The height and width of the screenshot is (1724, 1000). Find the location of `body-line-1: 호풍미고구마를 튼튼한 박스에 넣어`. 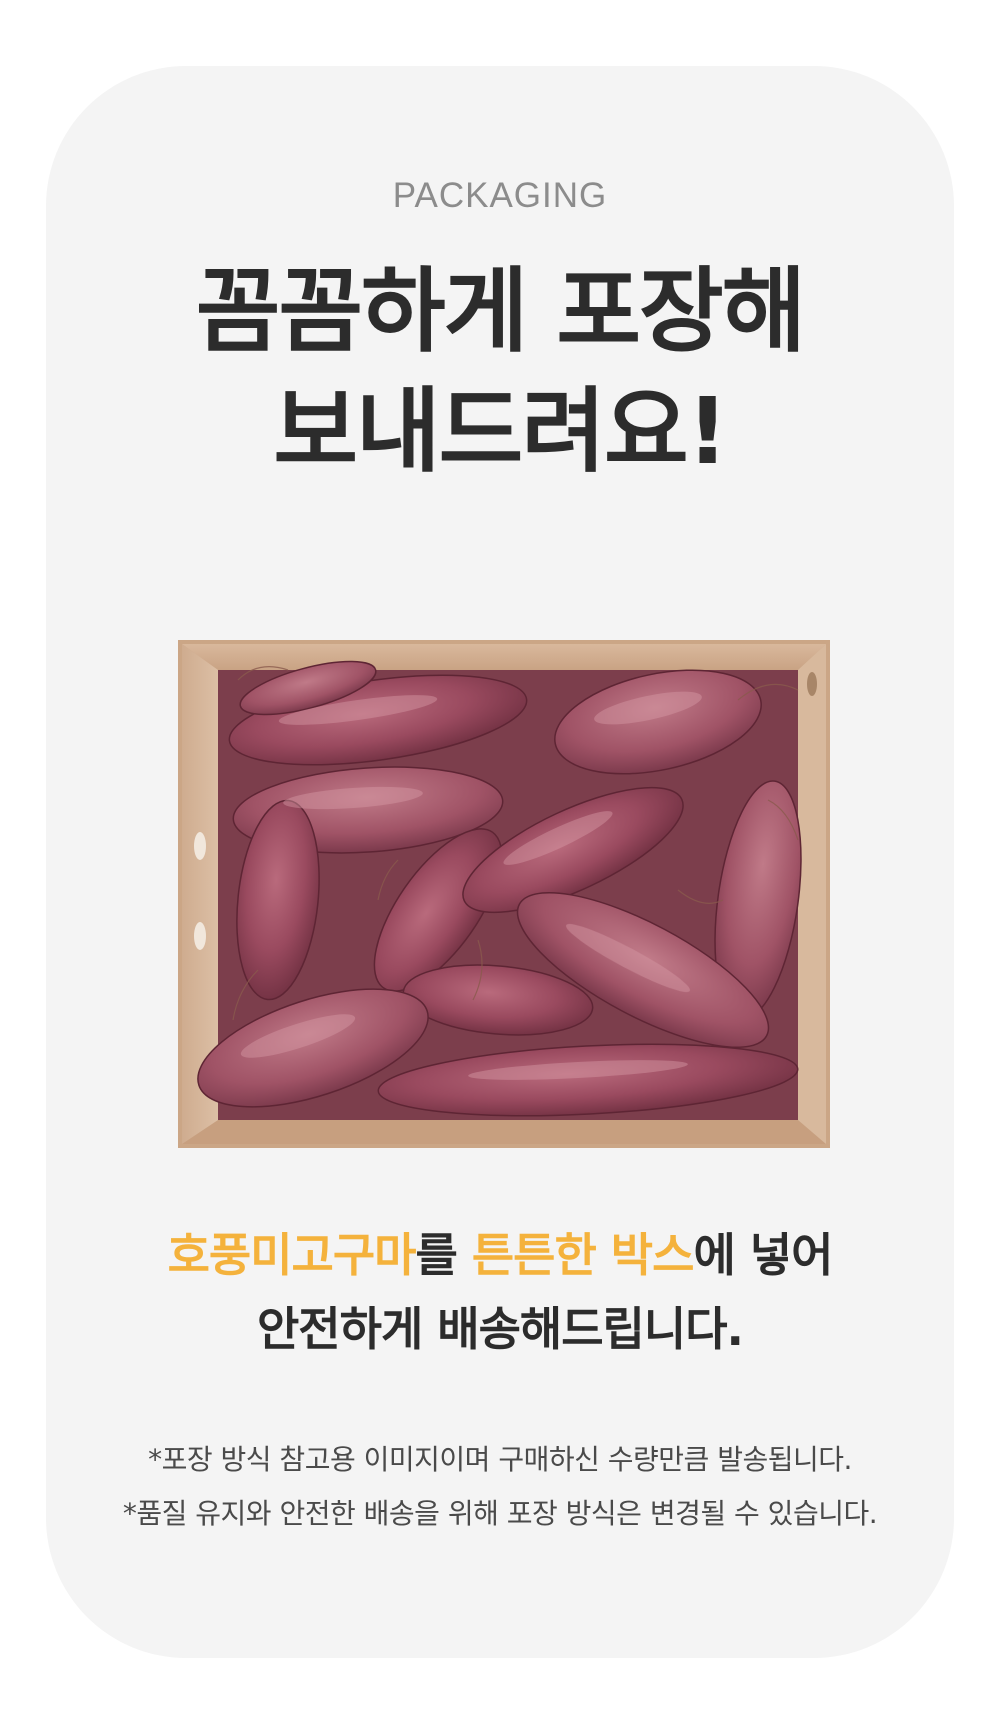

body-line-1: 호풍미고구마를 튼튼한 박스에 넣어 is located at coordinates (500, 1255).